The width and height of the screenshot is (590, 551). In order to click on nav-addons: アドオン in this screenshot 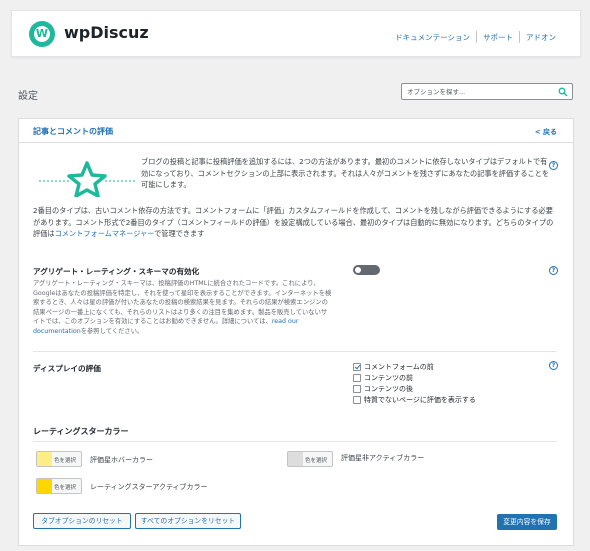, I will do `click(541, 37)`.